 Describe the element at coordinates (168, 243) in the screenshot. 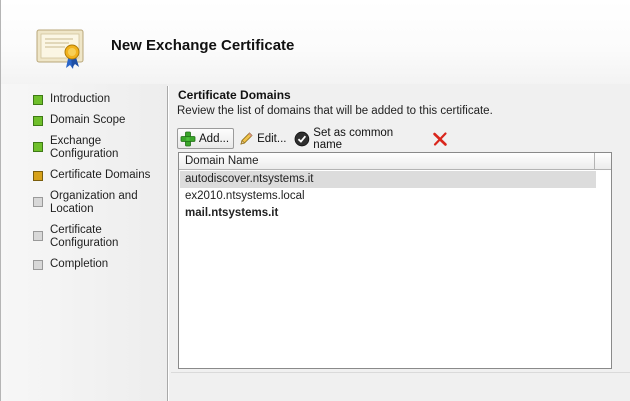

I see `nav-divider` at that location.